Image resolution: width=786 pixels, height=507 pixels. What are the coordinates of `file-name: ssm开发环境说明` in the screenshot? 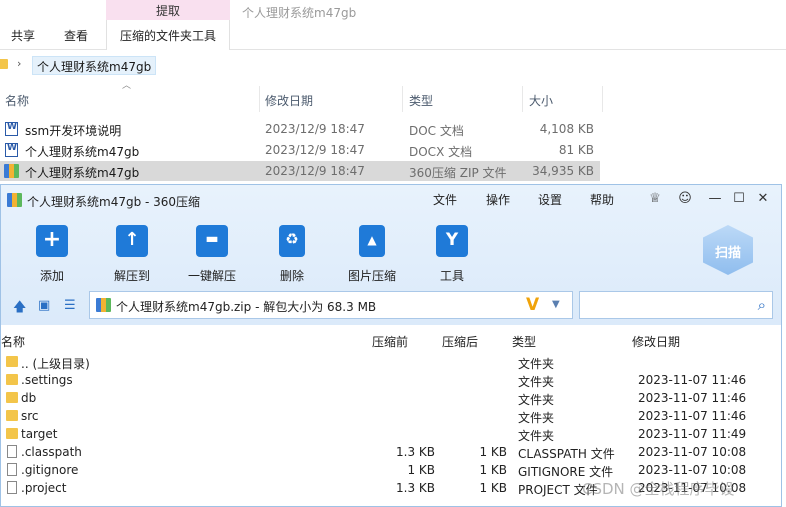 It's located at (73, 131).